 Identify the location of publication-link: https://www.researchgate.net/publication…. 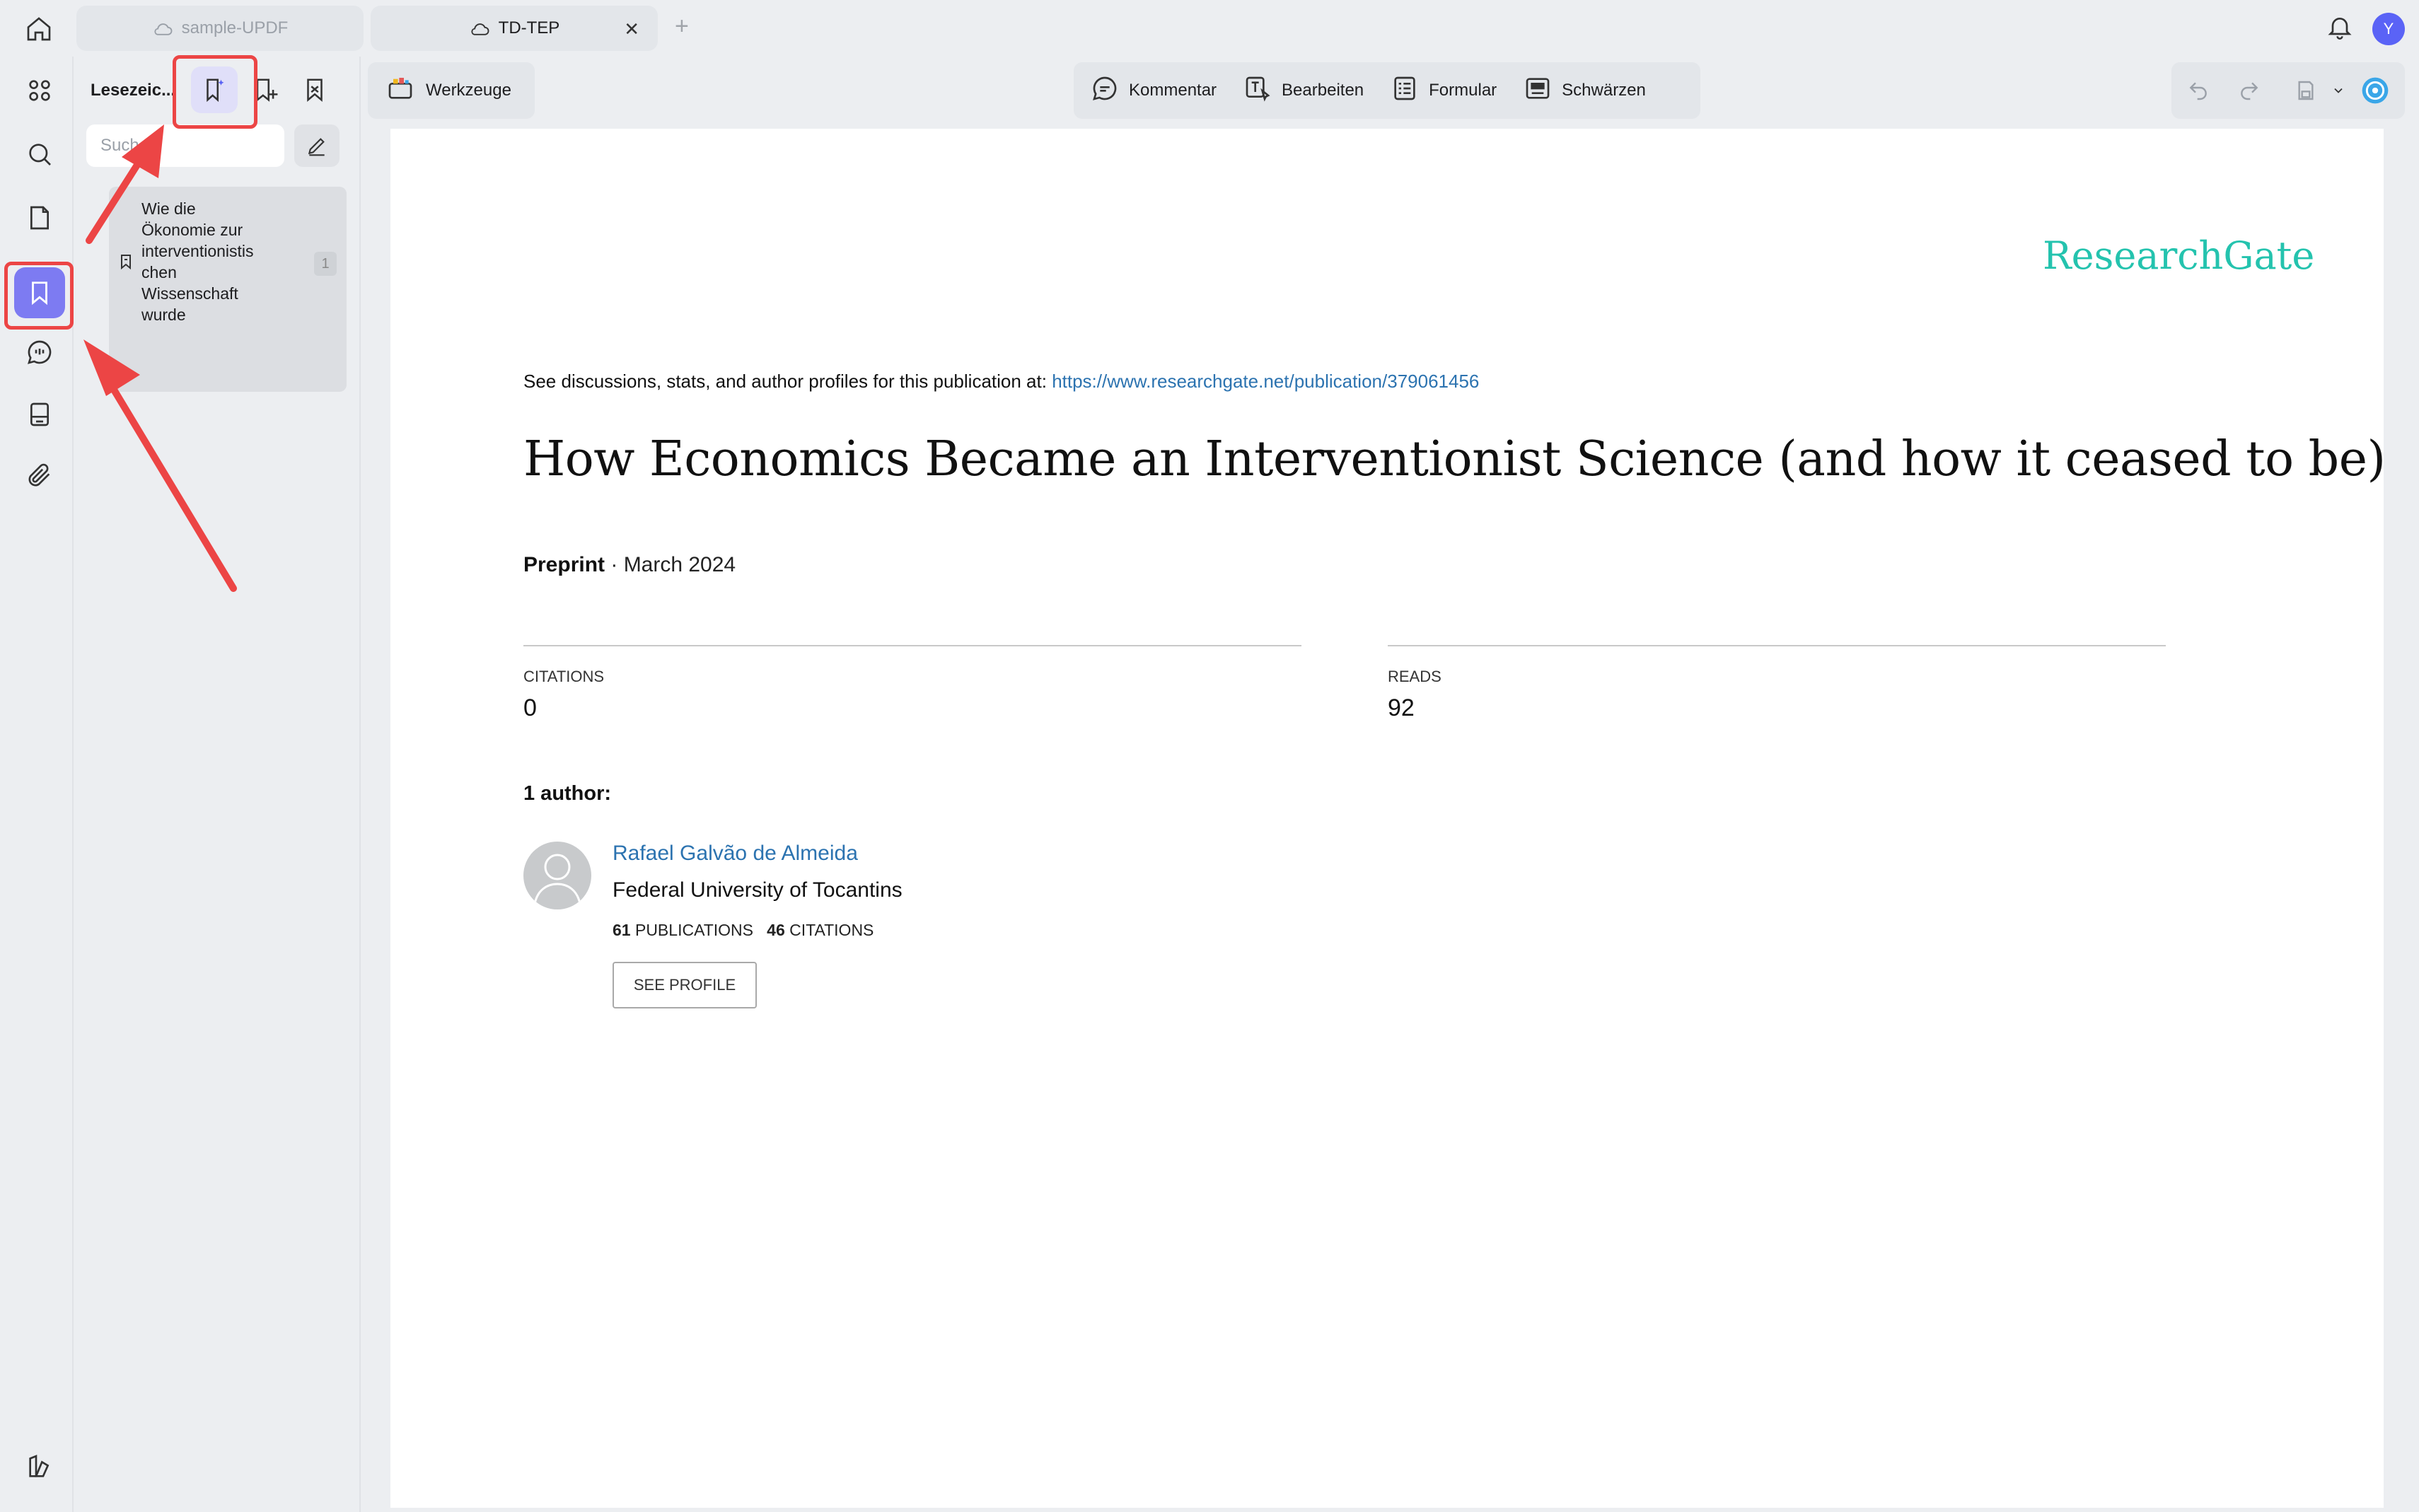
(1265, 381).